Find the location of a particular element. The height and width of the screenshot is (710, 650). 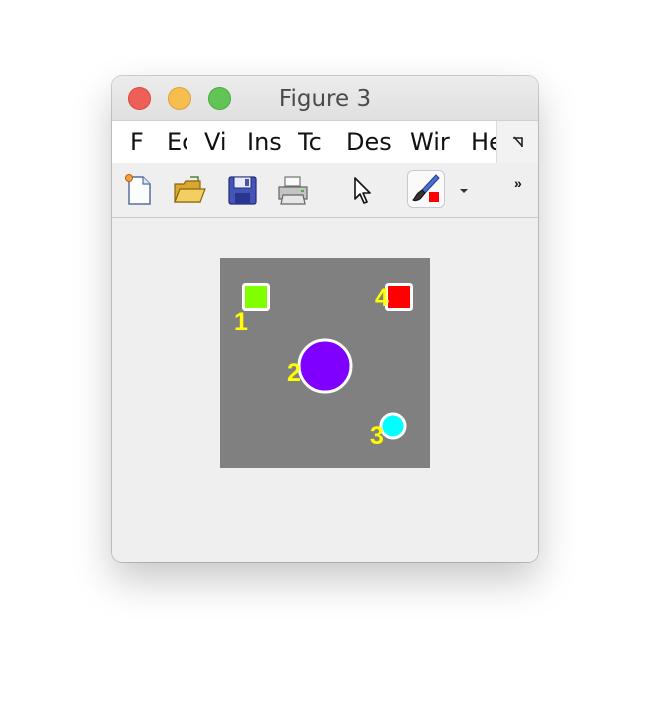

menu-bar: F Ec Vi Ins Tc Des Wir He is located at coordinates (325, 142).